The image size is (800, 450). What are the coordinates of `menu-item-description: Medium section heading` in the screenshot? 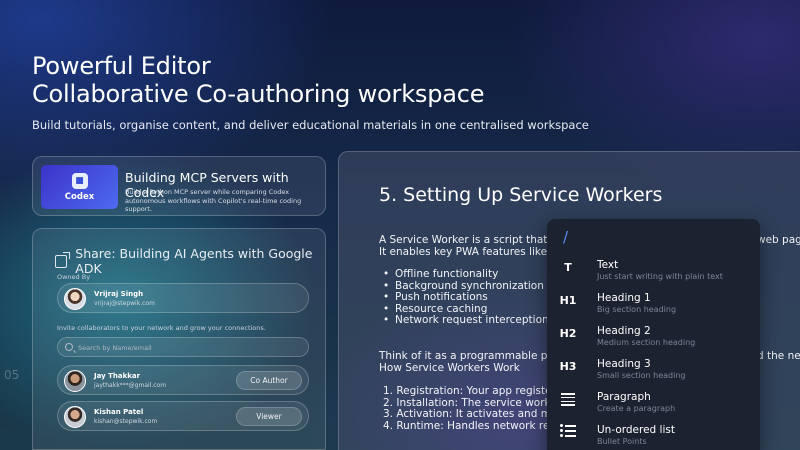 It's located at (646, 342).